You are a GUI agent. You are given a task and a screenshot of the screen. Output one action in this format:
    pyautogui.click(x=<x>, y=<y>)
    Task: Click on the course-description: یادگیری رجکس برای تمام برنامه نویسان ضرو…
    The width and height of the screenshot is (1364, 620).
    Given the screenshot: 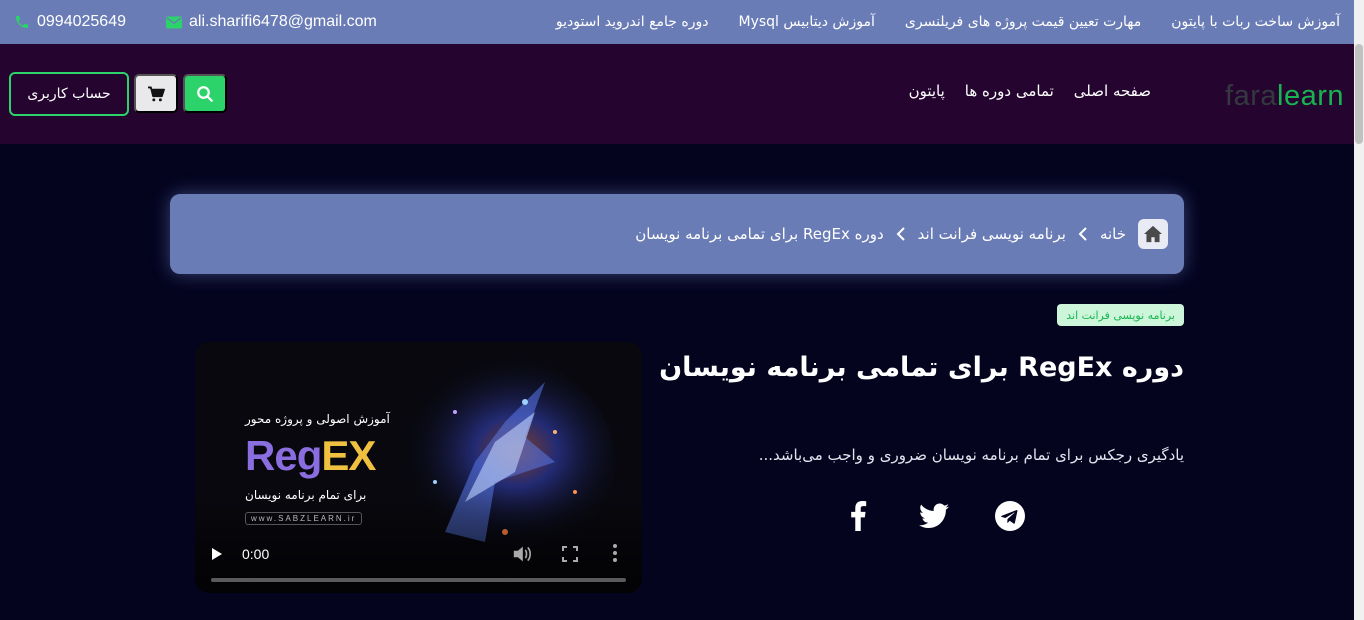 What is the action you would take?
    pyautogui.click(x=971, y=455)
    